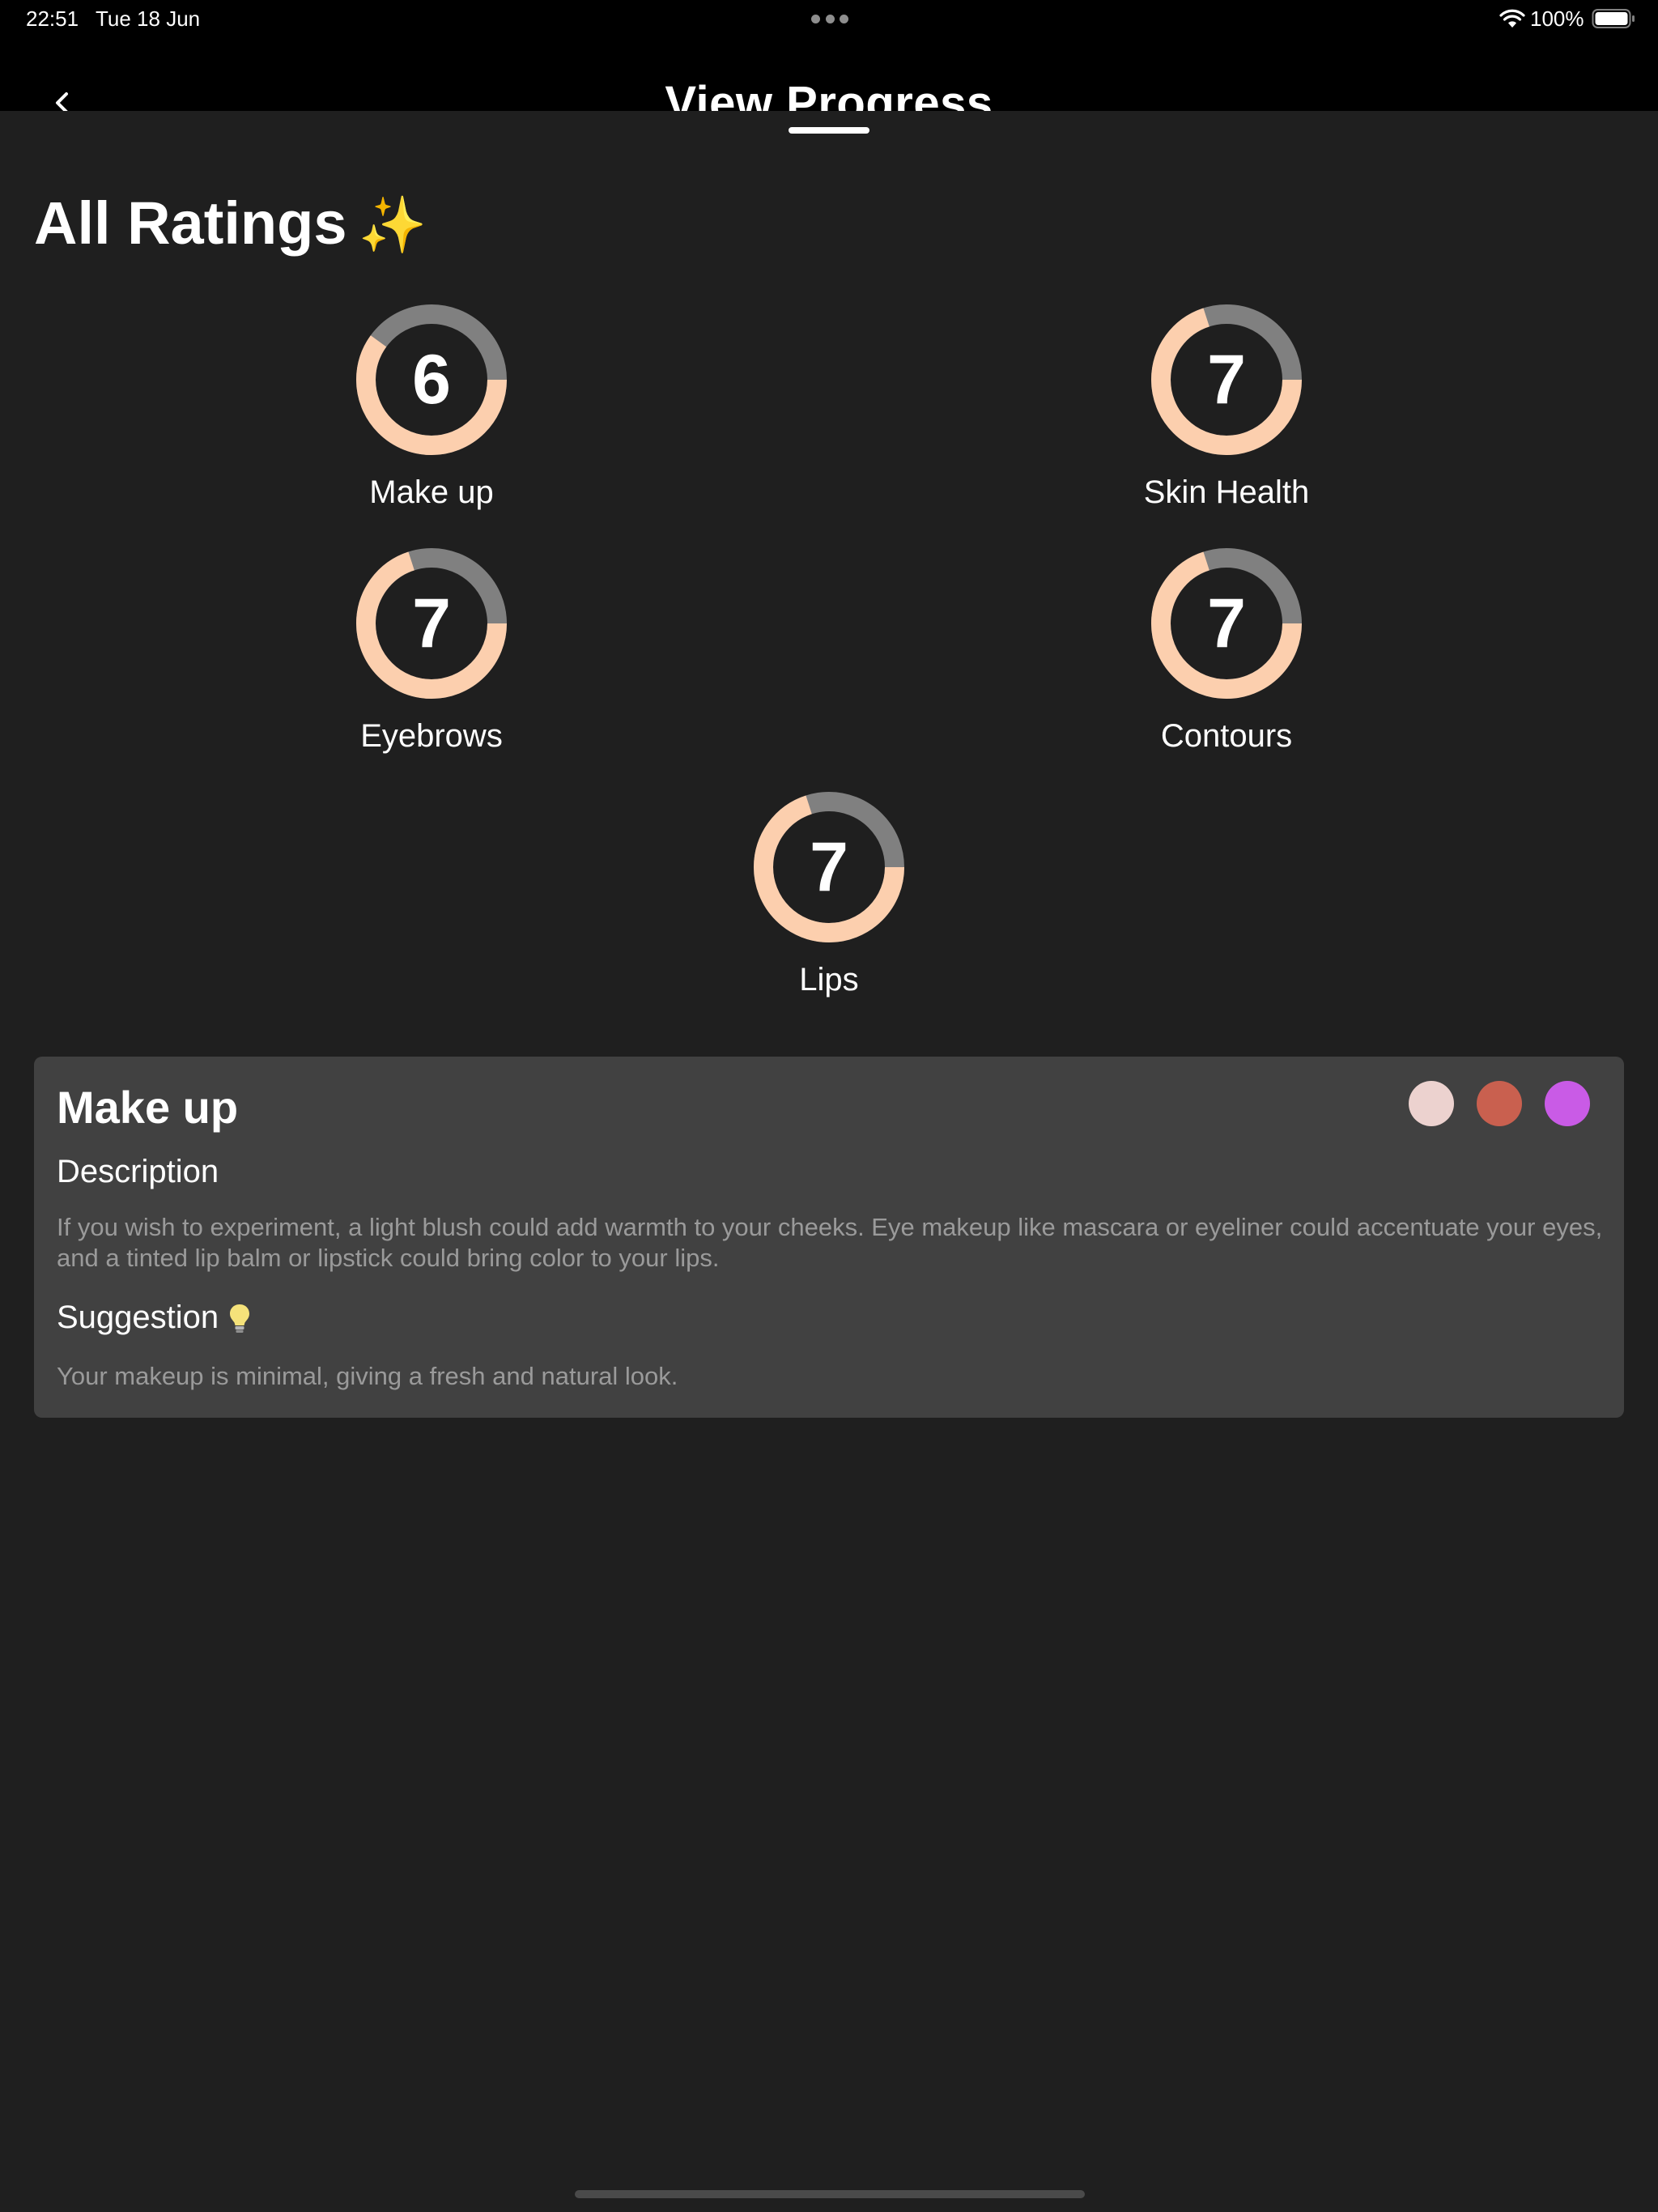  What do you see at coordinates (431, 380) in the screenshot?
I see `rating-value: 6` at bounding box center [431, 380].